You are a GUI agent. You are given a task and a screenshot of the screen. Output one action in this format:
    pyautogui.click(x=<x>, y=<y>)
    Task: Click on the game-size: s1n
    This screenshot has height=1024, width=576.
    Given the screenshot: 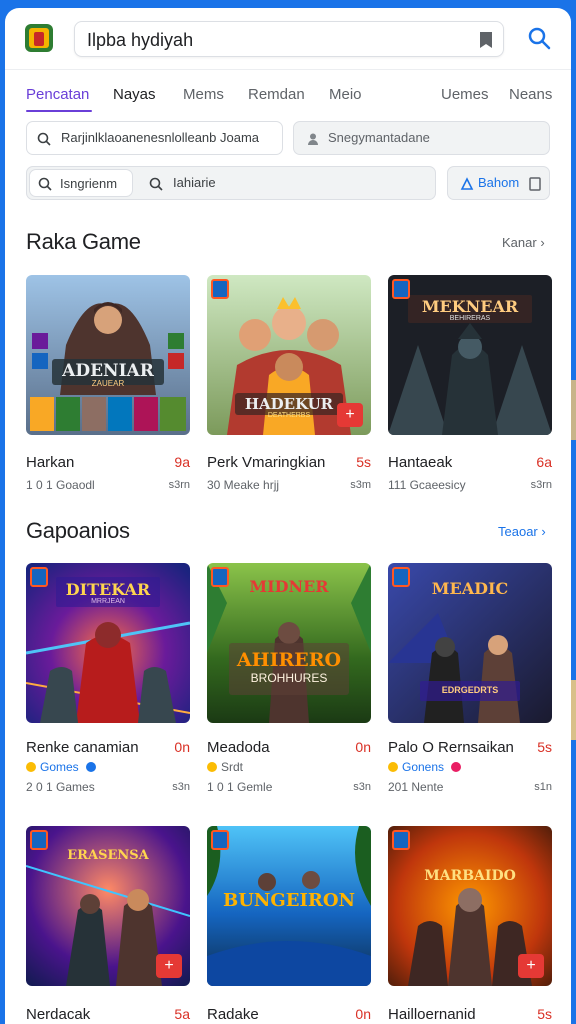 What is the action you would take?
    pyautogui.click(x=543, y=787)
    